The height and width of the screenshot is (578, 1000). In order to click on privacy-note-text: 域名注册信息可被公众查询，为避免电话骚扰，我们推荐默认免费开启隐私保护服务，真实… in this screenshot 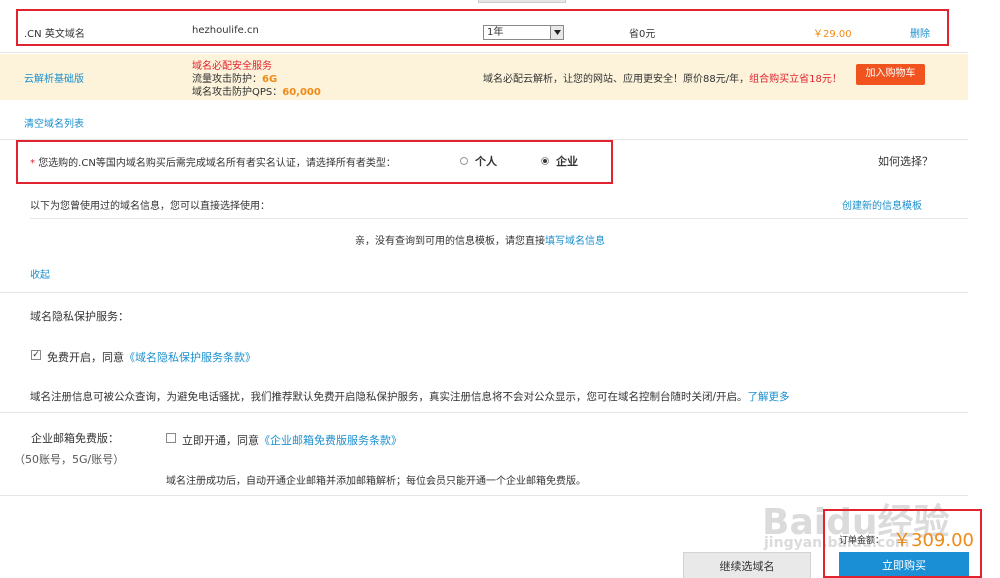, I will do `click(389, 397)`.